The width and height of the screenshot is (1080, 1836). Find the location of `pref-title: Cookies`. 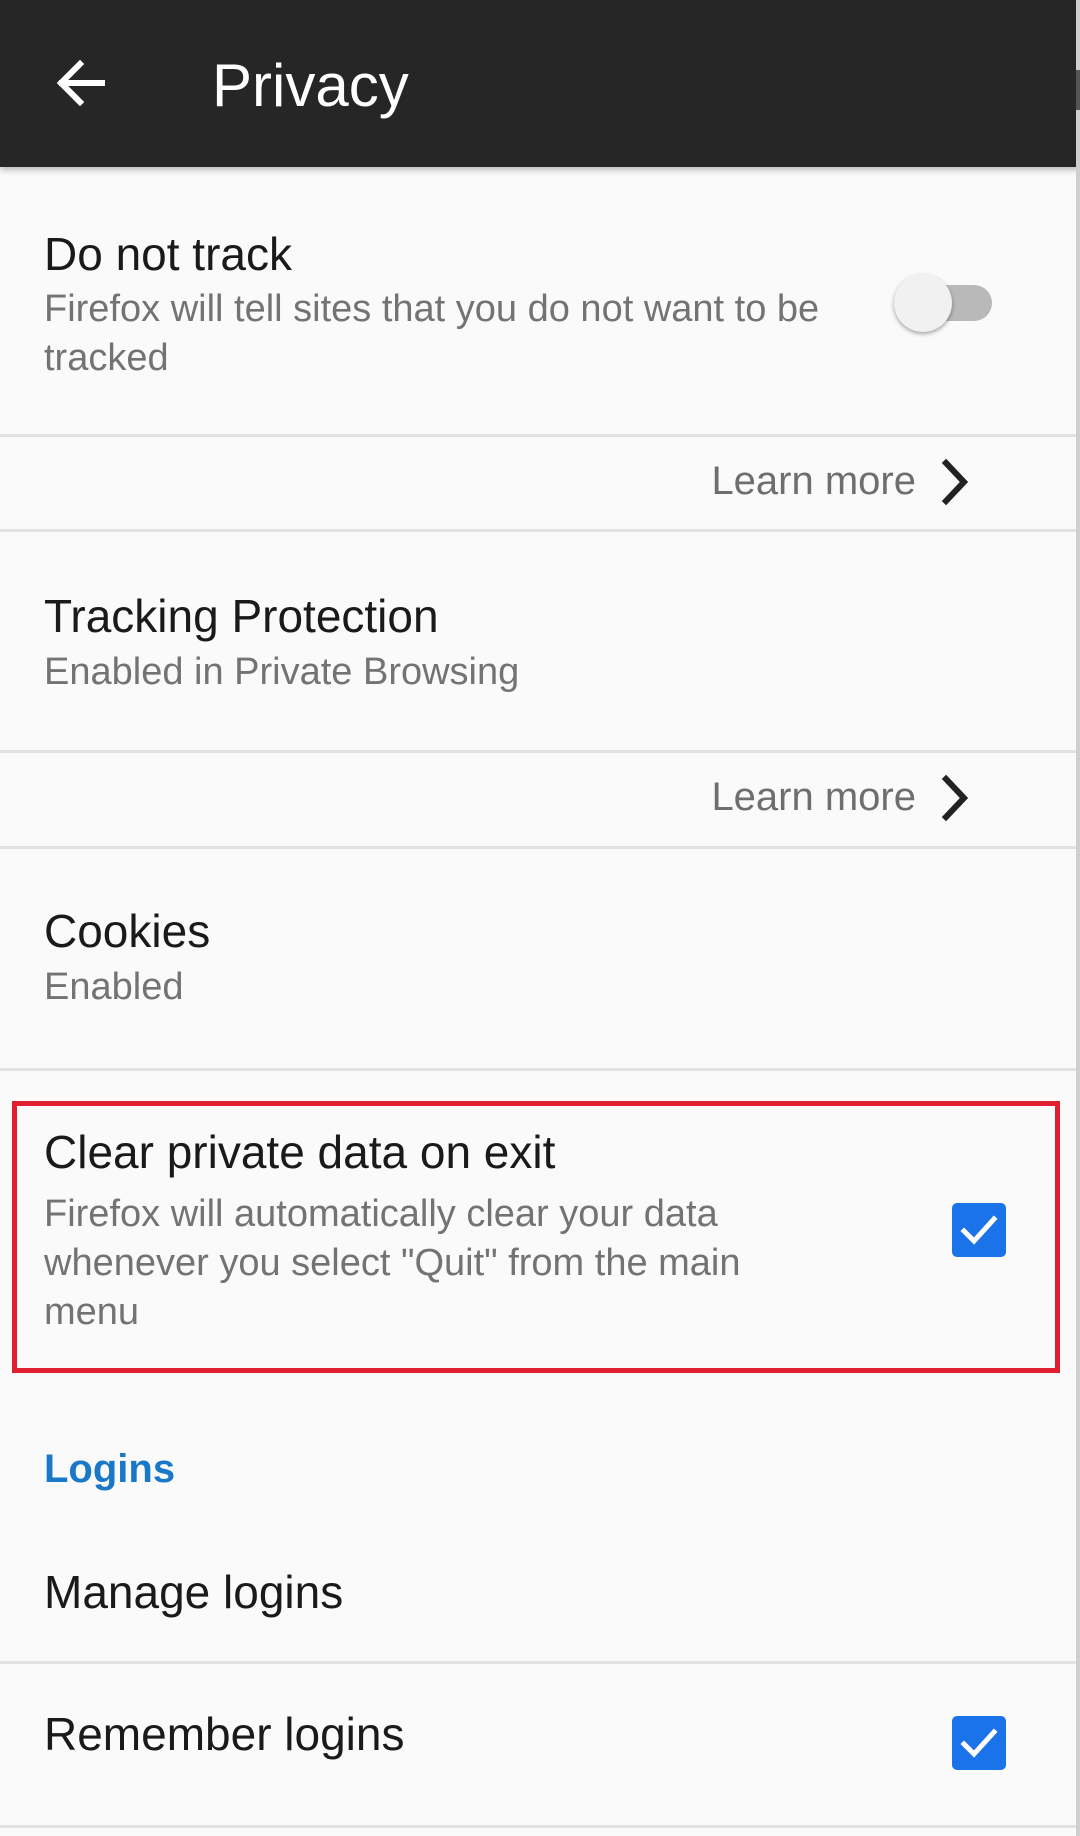

pref-title: Cookies is located at coordinates (127, 931).